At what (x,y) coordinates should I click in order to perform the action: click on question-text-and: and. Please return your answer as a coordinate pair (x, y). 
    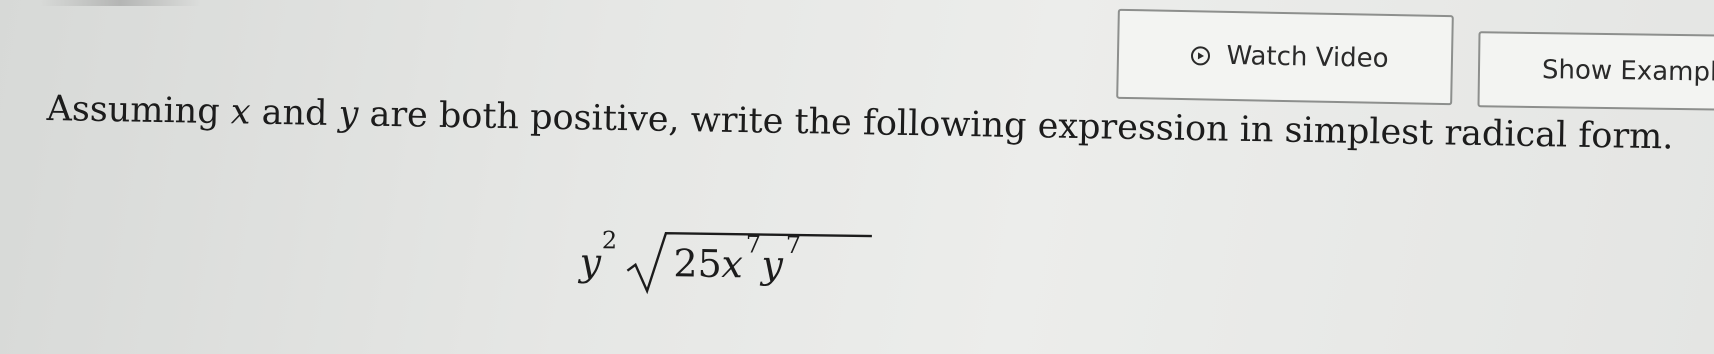
    Looking at the image, I should click on (294, 113).